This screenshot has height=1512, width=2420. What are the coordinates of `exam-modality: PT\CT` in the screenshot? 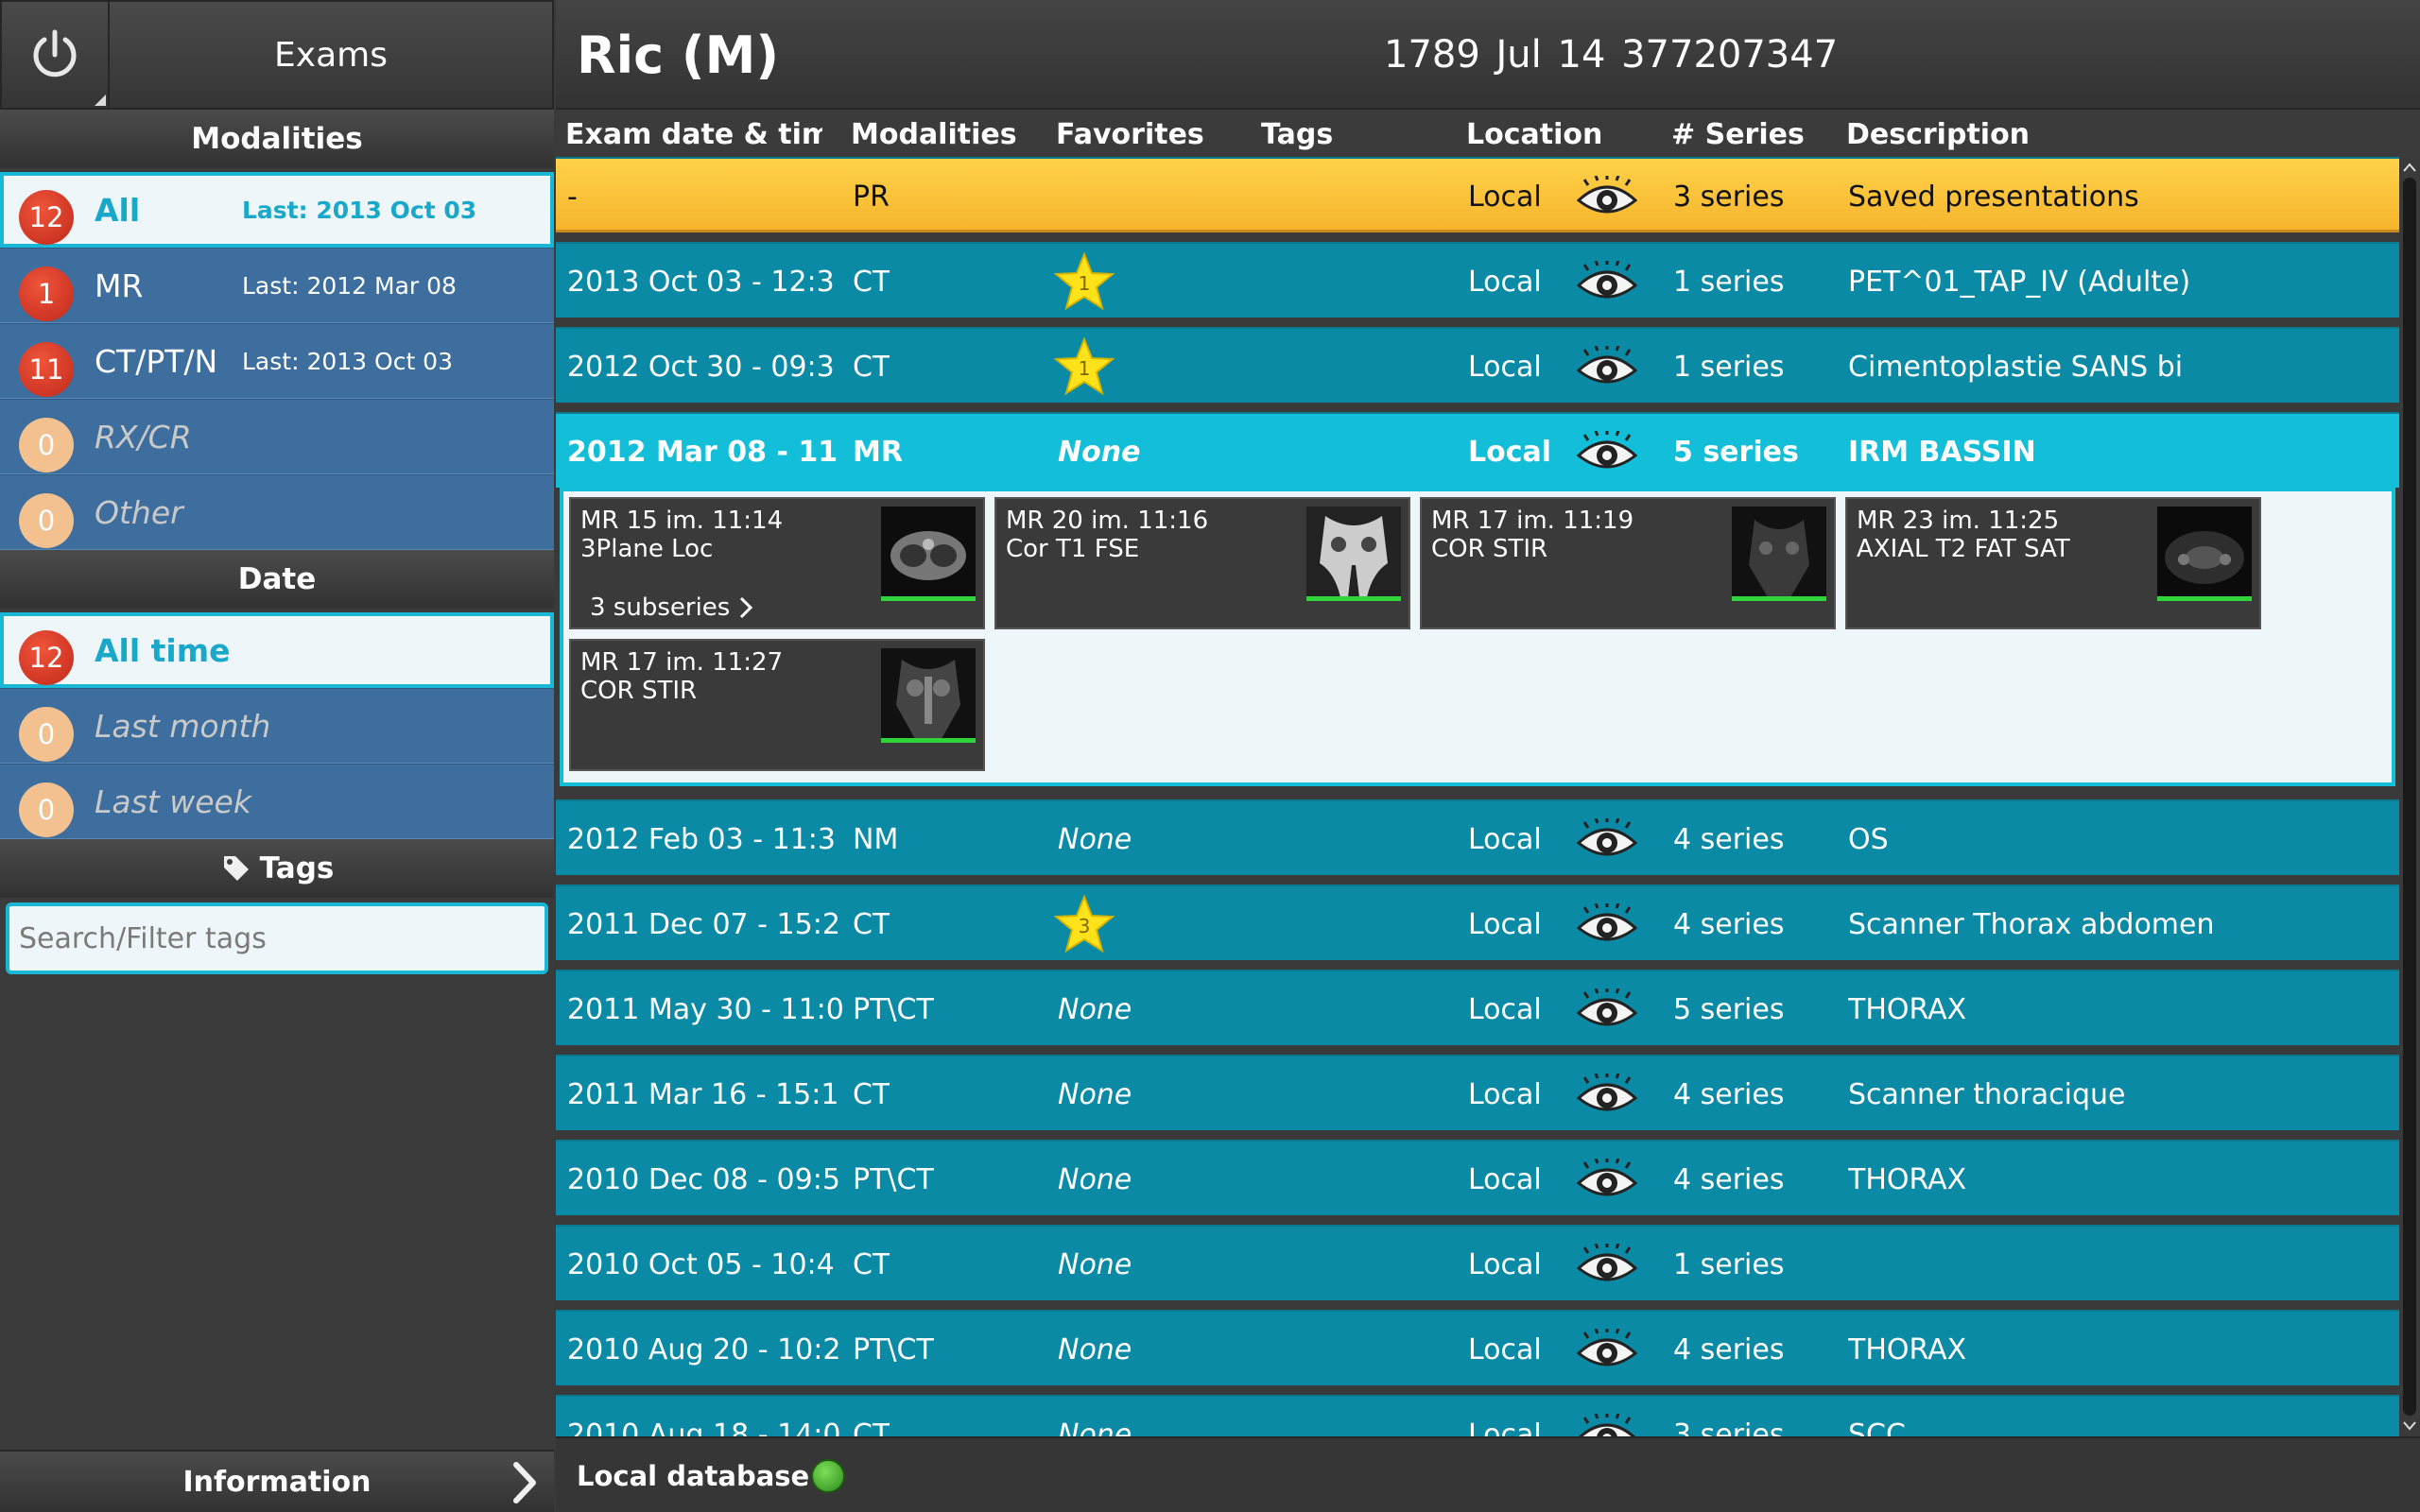 It's located at (893, 1179).